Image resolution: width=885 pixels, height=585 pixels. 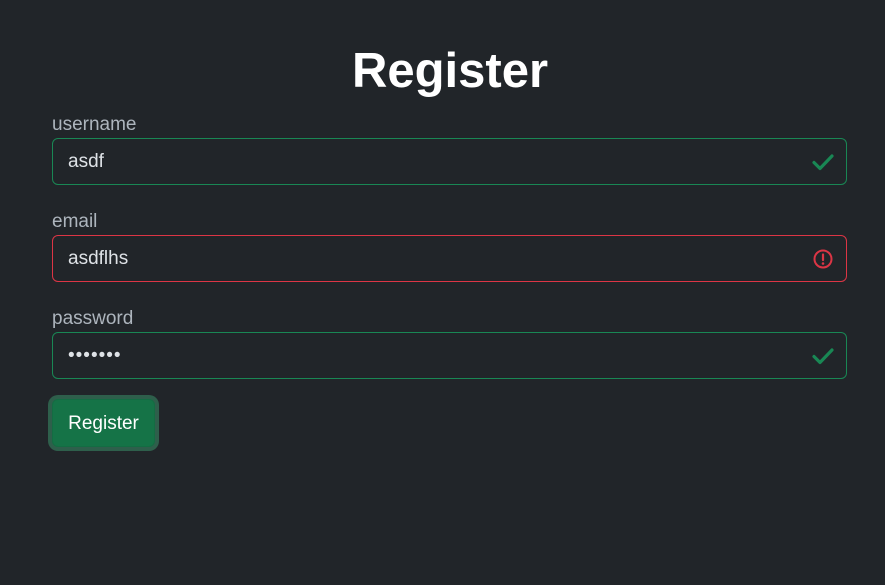 What do you see at coordinates (93, 318) in the screenshot?
I see `password-label: password` at bounding box center [93, 318].